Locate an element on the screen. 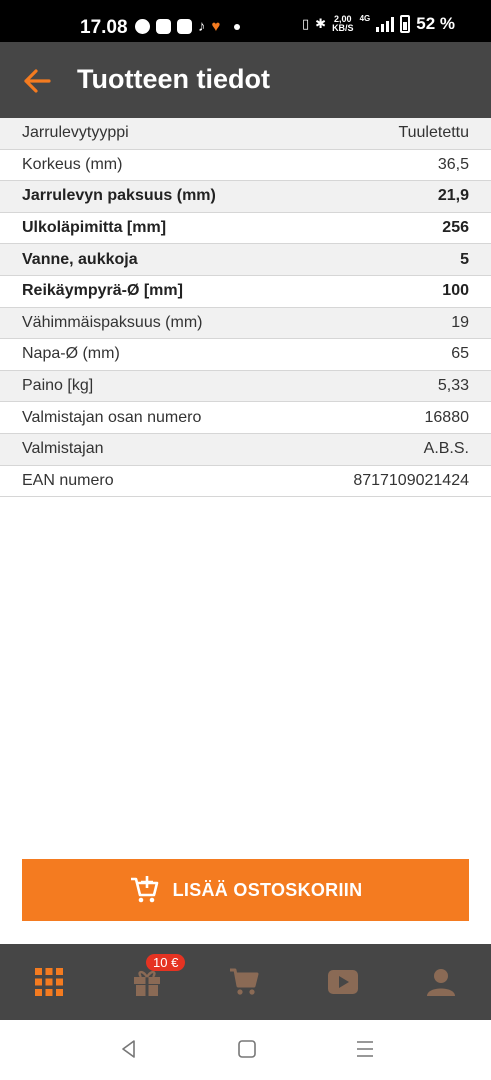 Image resolution: width=491 pixels, height=1080 pixels. vibrate-icon: ▯ is located at coordinates (306, 23).